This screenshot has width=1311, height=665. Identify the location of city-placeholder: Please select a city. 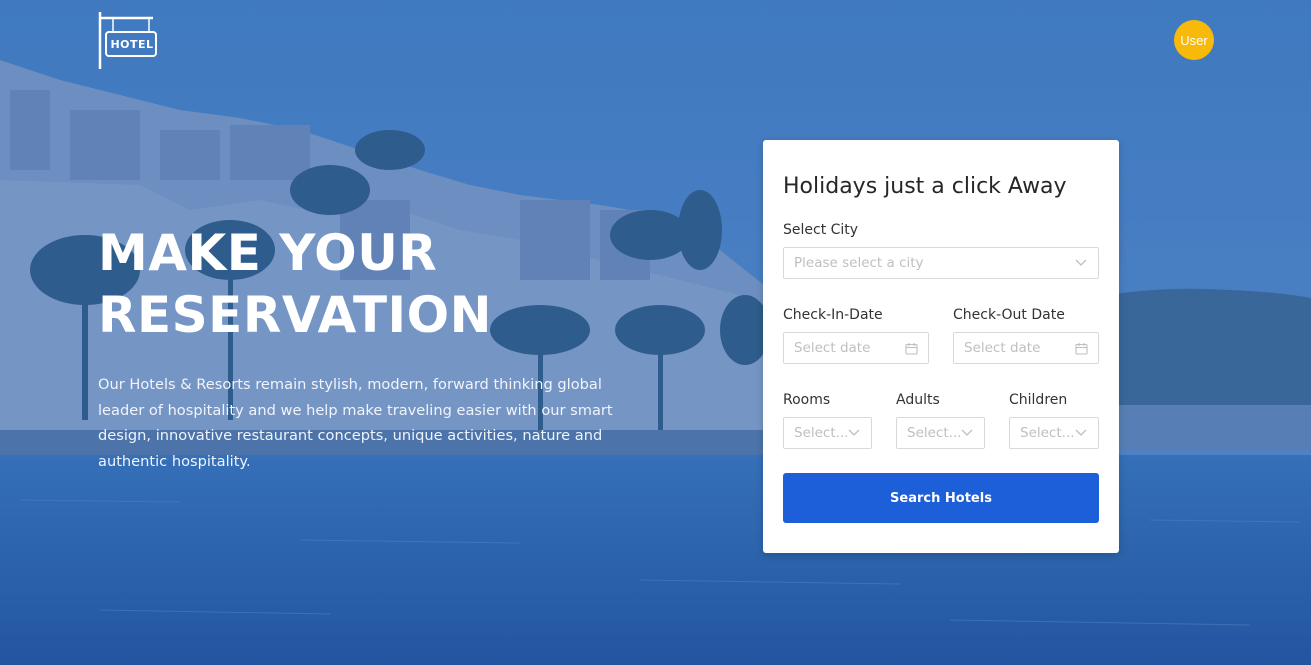
(859, 263).